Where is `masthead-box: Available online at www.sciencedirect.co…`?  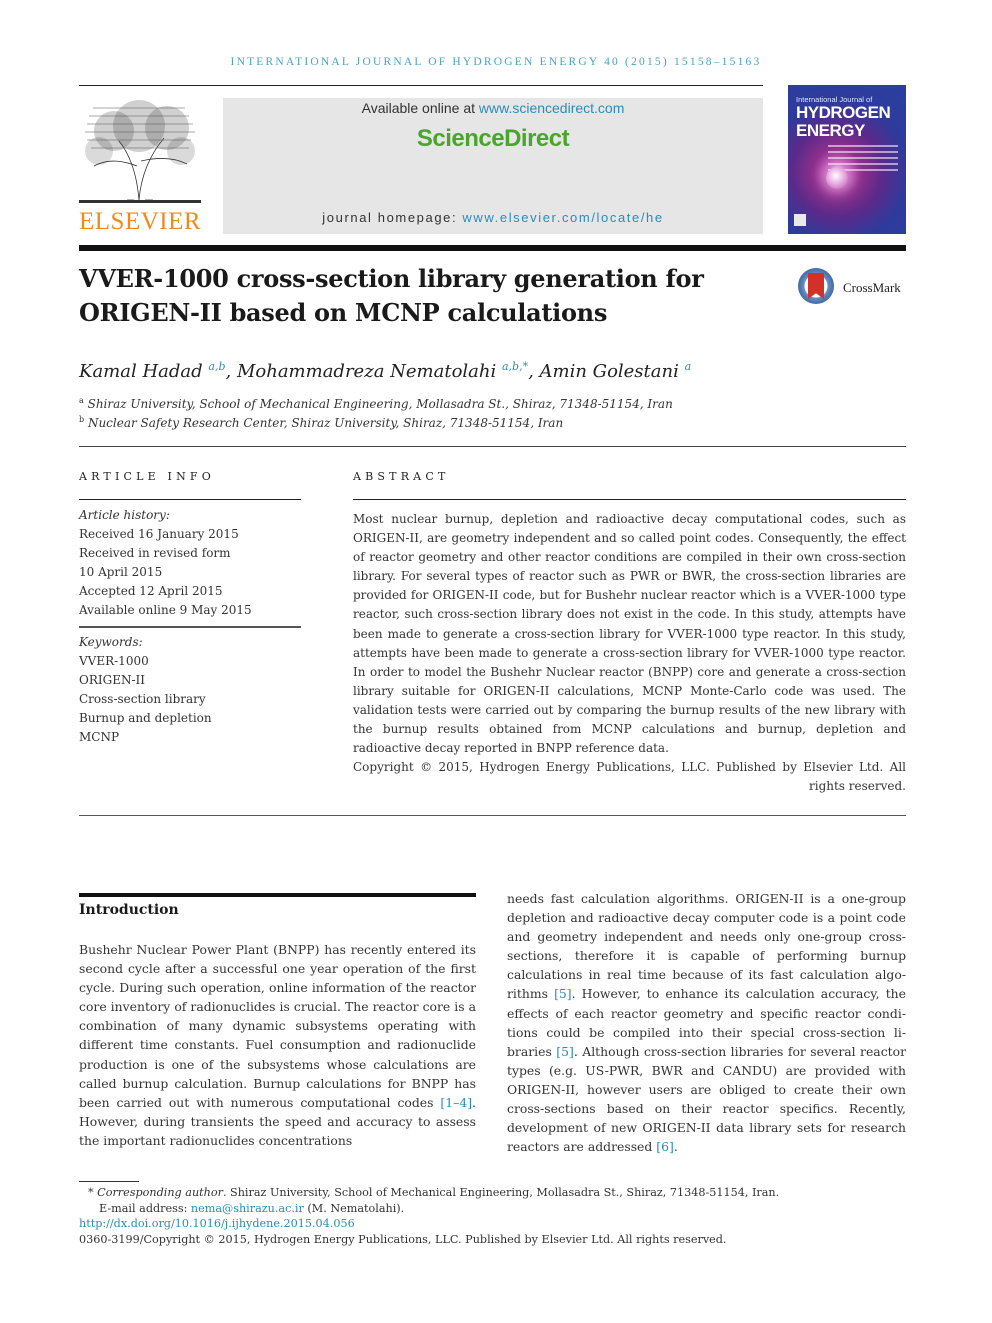 masthead-box: Available online at www.sciencedirect.co… is located at coordinates (493, 166).